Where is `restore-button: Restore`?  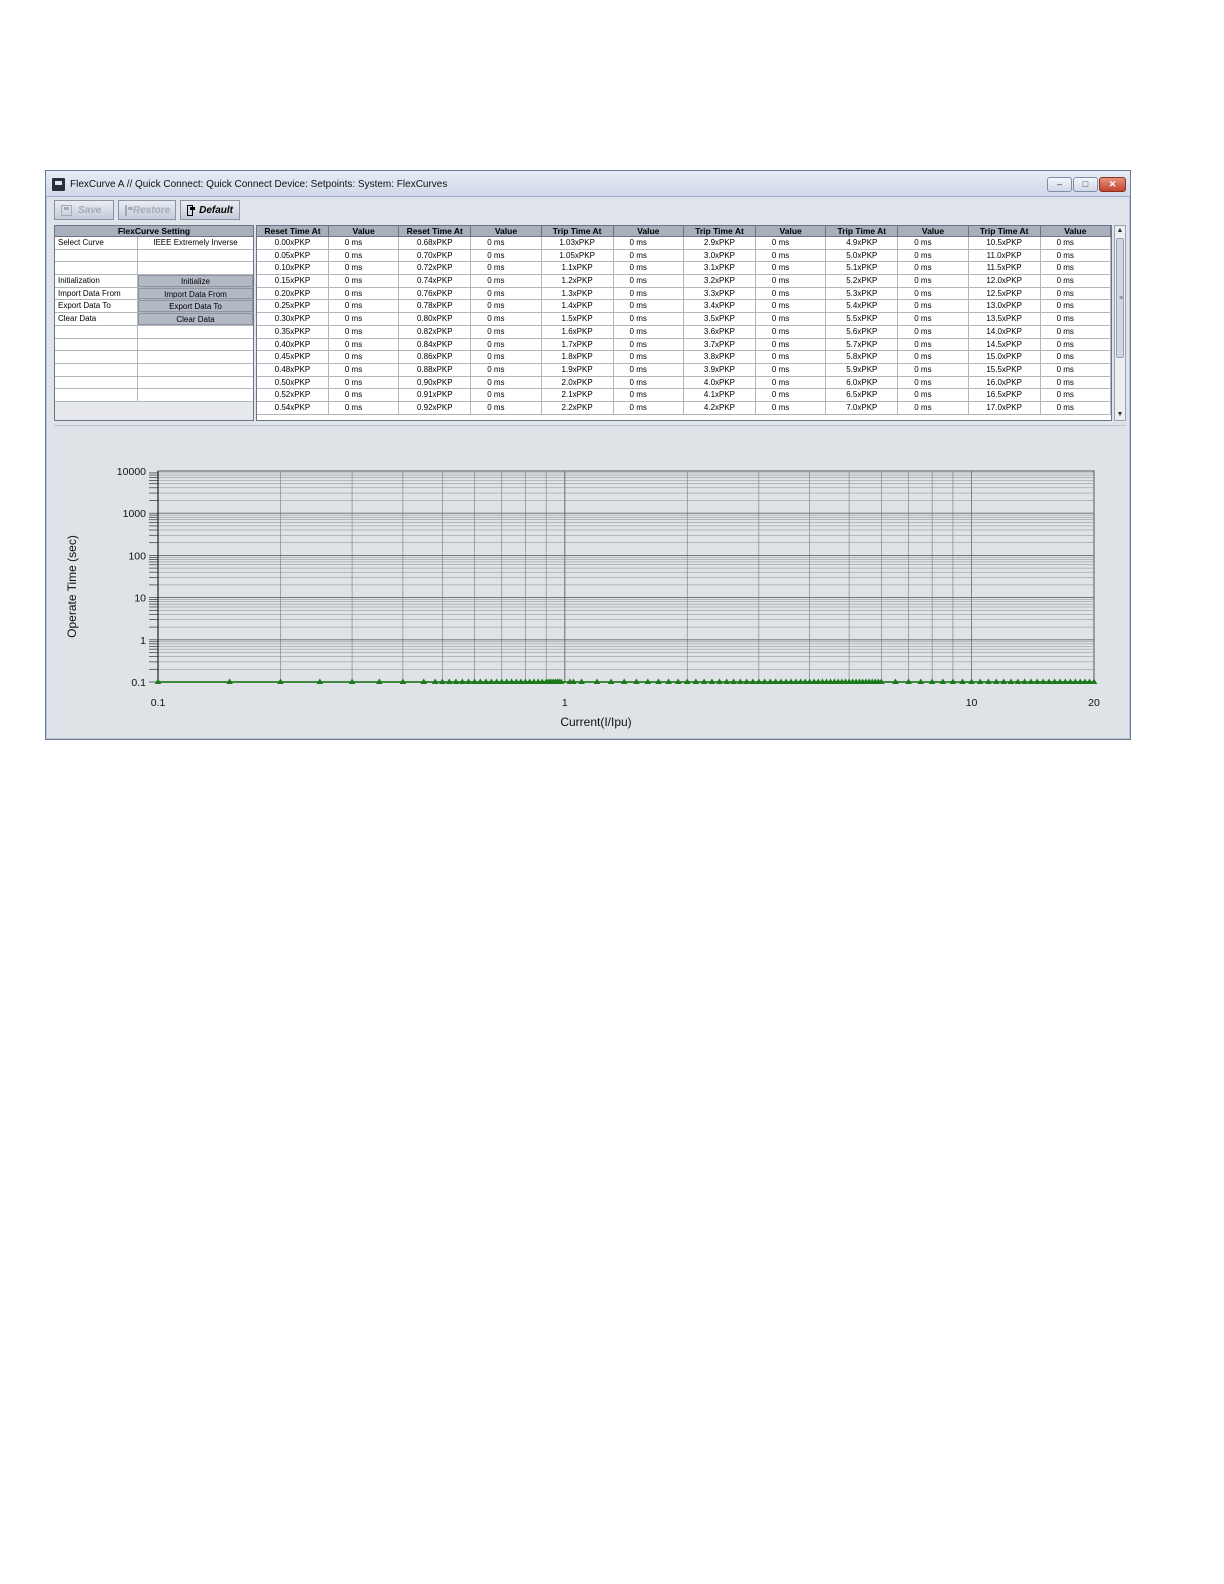
restore-button: Restore is located at coordinates (147, 210).